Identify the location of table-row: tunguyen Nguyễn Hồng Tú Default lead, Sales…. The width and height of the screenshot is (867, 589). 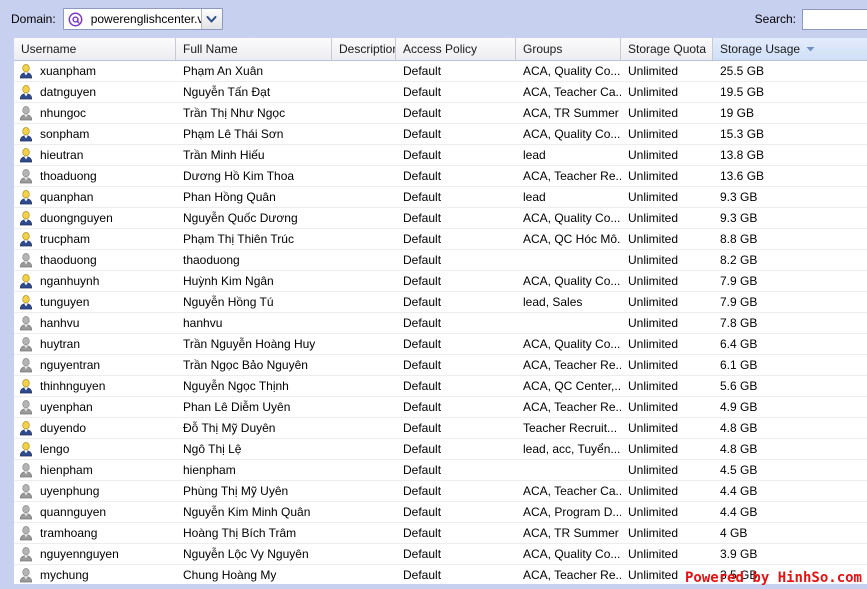
(440, 302).